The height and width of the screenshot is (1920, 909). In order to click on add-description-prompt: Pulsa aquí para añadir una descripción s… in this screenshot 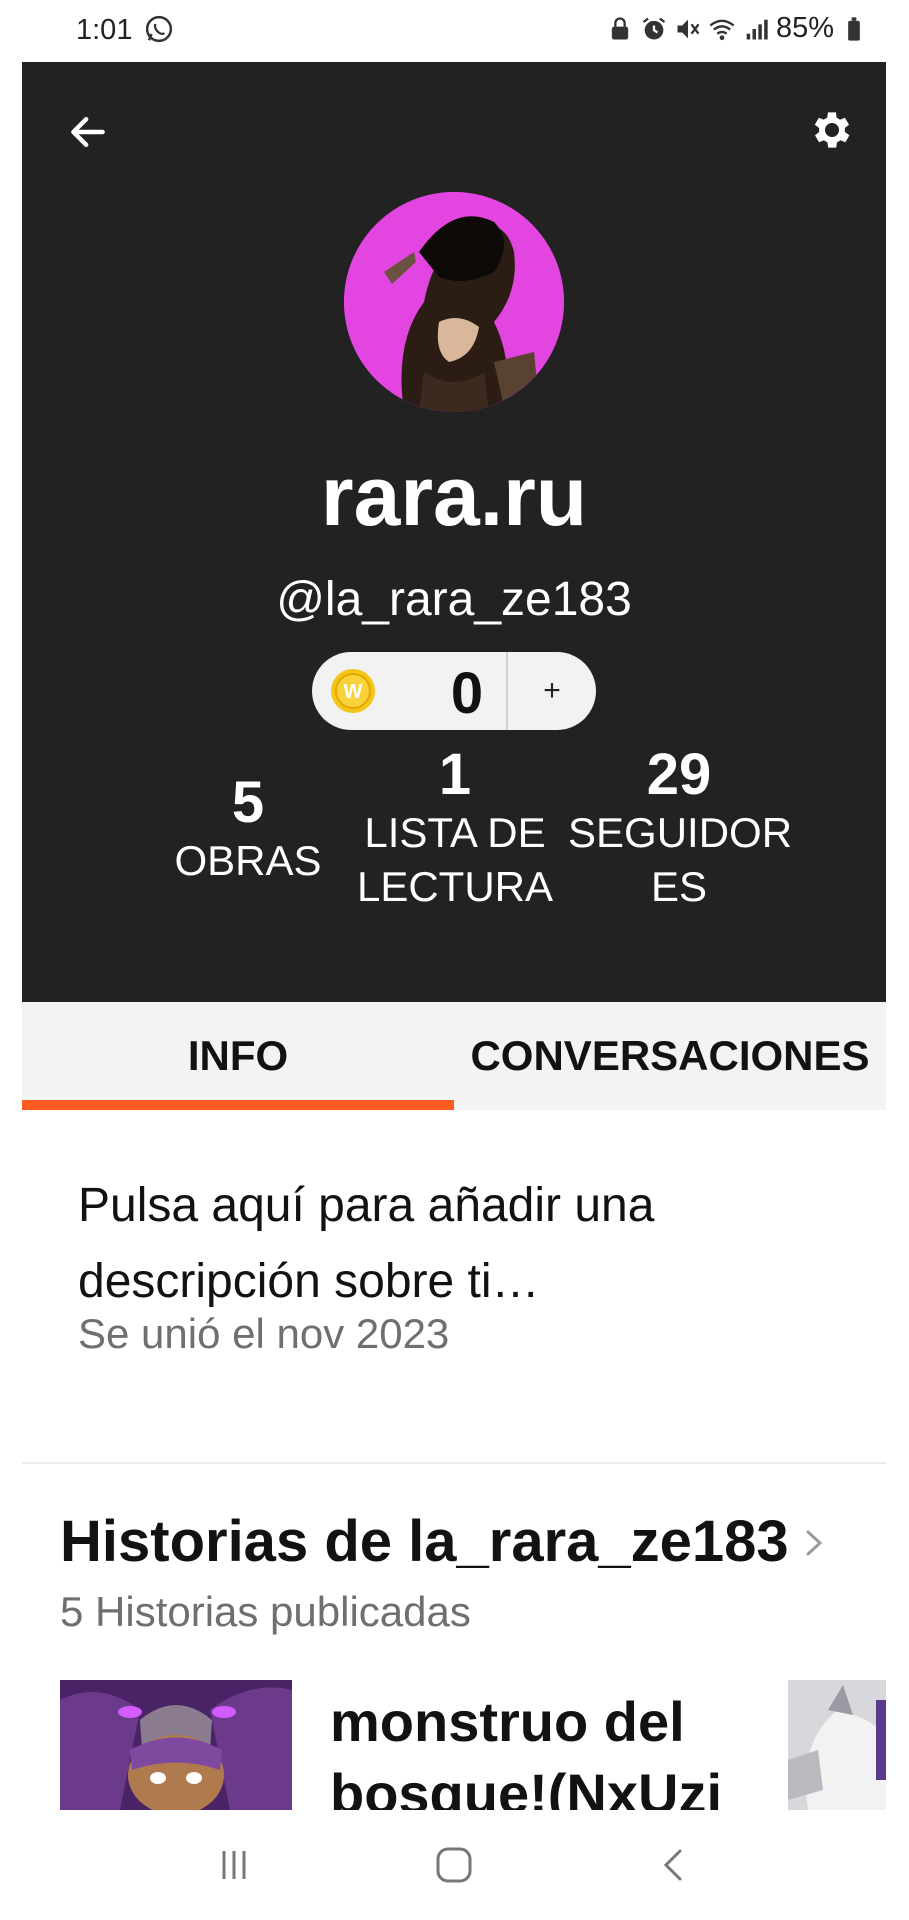, I will do `click(458, 1244)`.